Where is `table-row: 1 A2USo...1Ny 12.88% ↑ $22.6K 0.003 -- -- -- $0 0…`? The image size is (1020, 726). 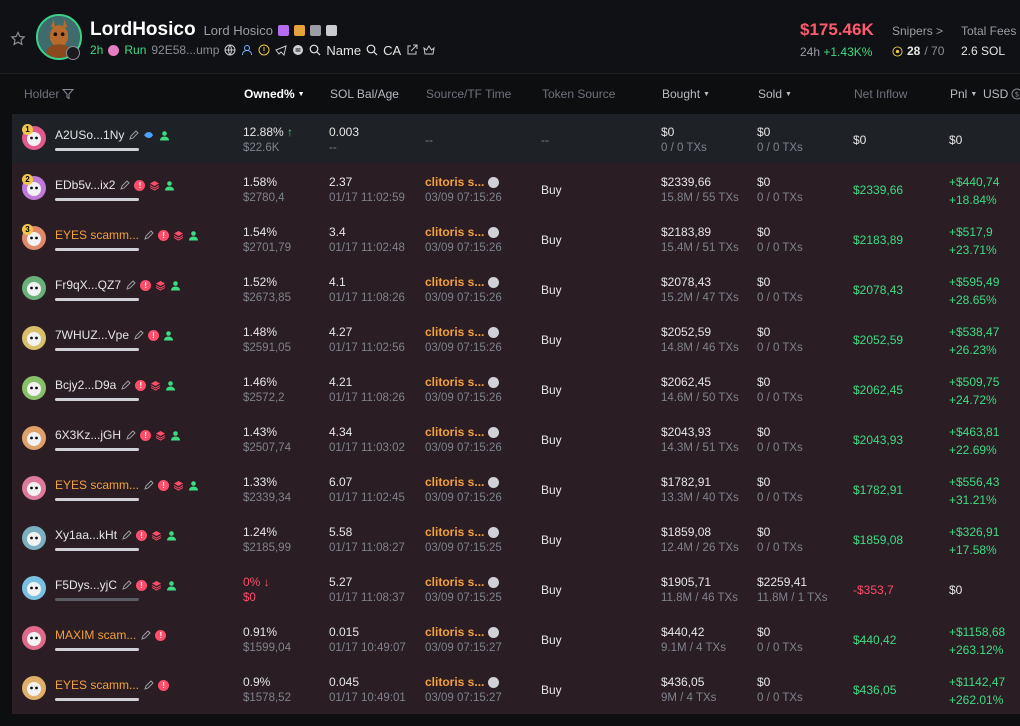 table-row: 1 A2USo...1Ny 12.88% ↑ $22.6K 0.003 -- -- -- $0 0… is located at coordinates (516, 139).